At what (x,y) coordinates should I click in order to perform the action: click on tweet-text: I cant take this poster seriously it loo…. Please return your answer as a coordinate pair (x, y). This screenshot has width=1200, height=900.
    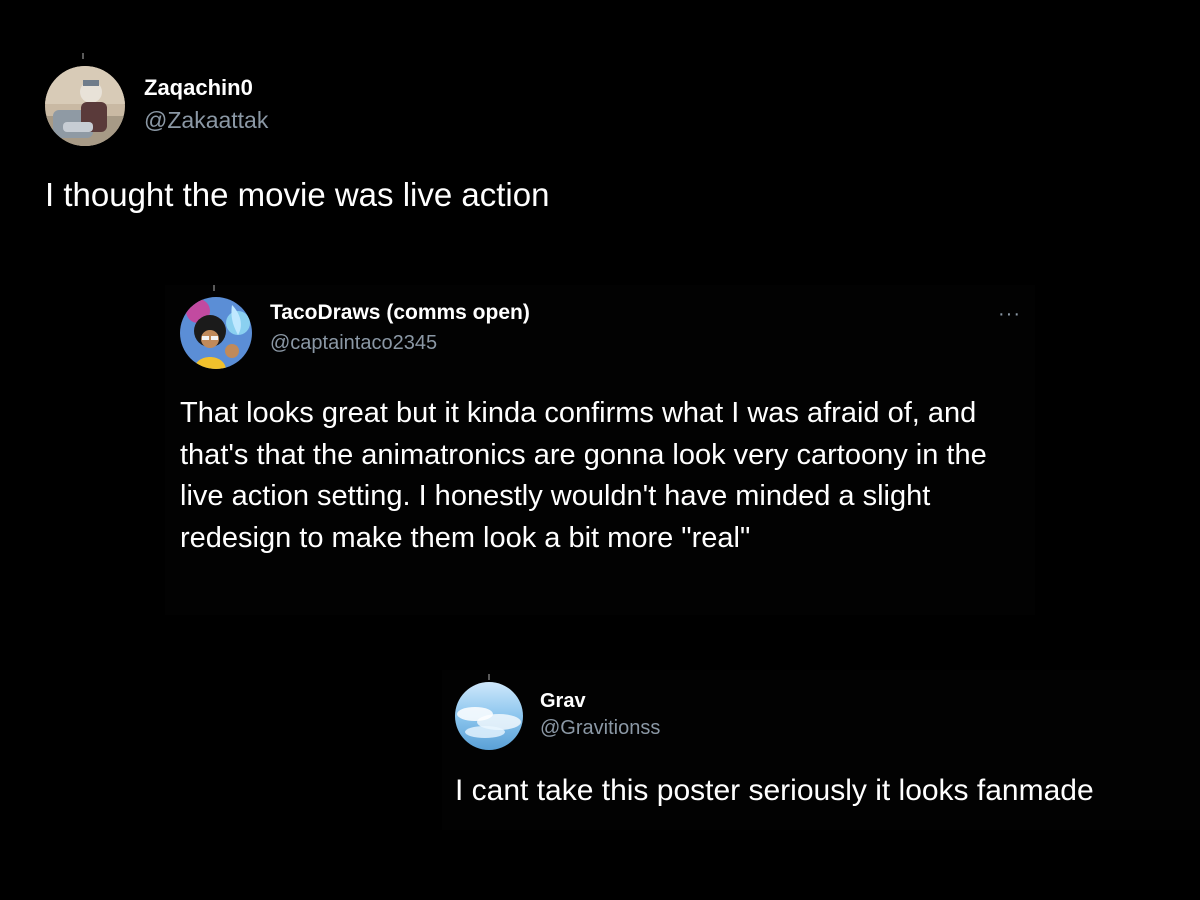
    Looking at the image, I should click on (774, 790).